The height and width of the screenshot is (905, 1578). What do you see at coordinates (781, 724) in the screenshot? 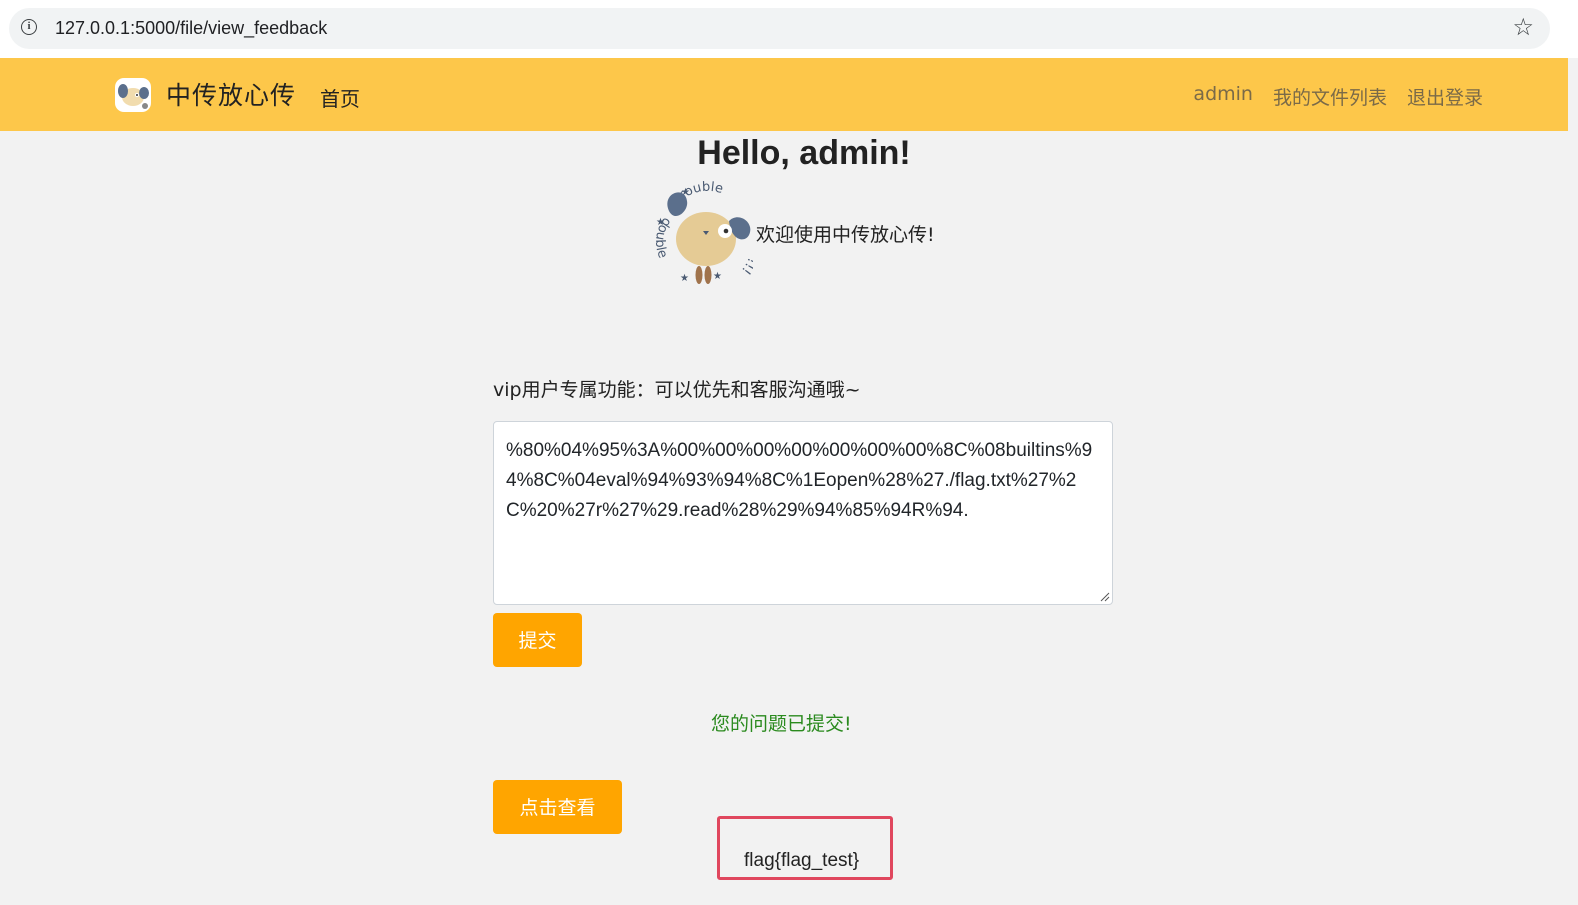
I see `success-message: 您的问题已提交!` at bounding box center [781, 724].